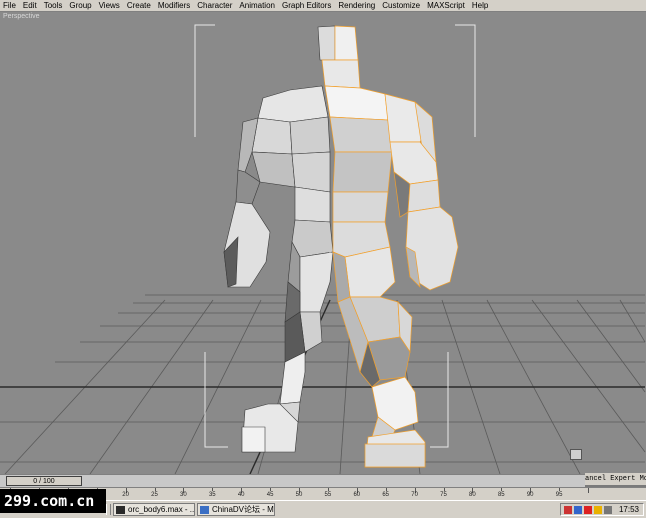 This screenshot has height=518, width=646. What do you see at coordinates (443, 495) in the screenshot?
I see `ruler-label: 75` at bounding box center [443, 495].